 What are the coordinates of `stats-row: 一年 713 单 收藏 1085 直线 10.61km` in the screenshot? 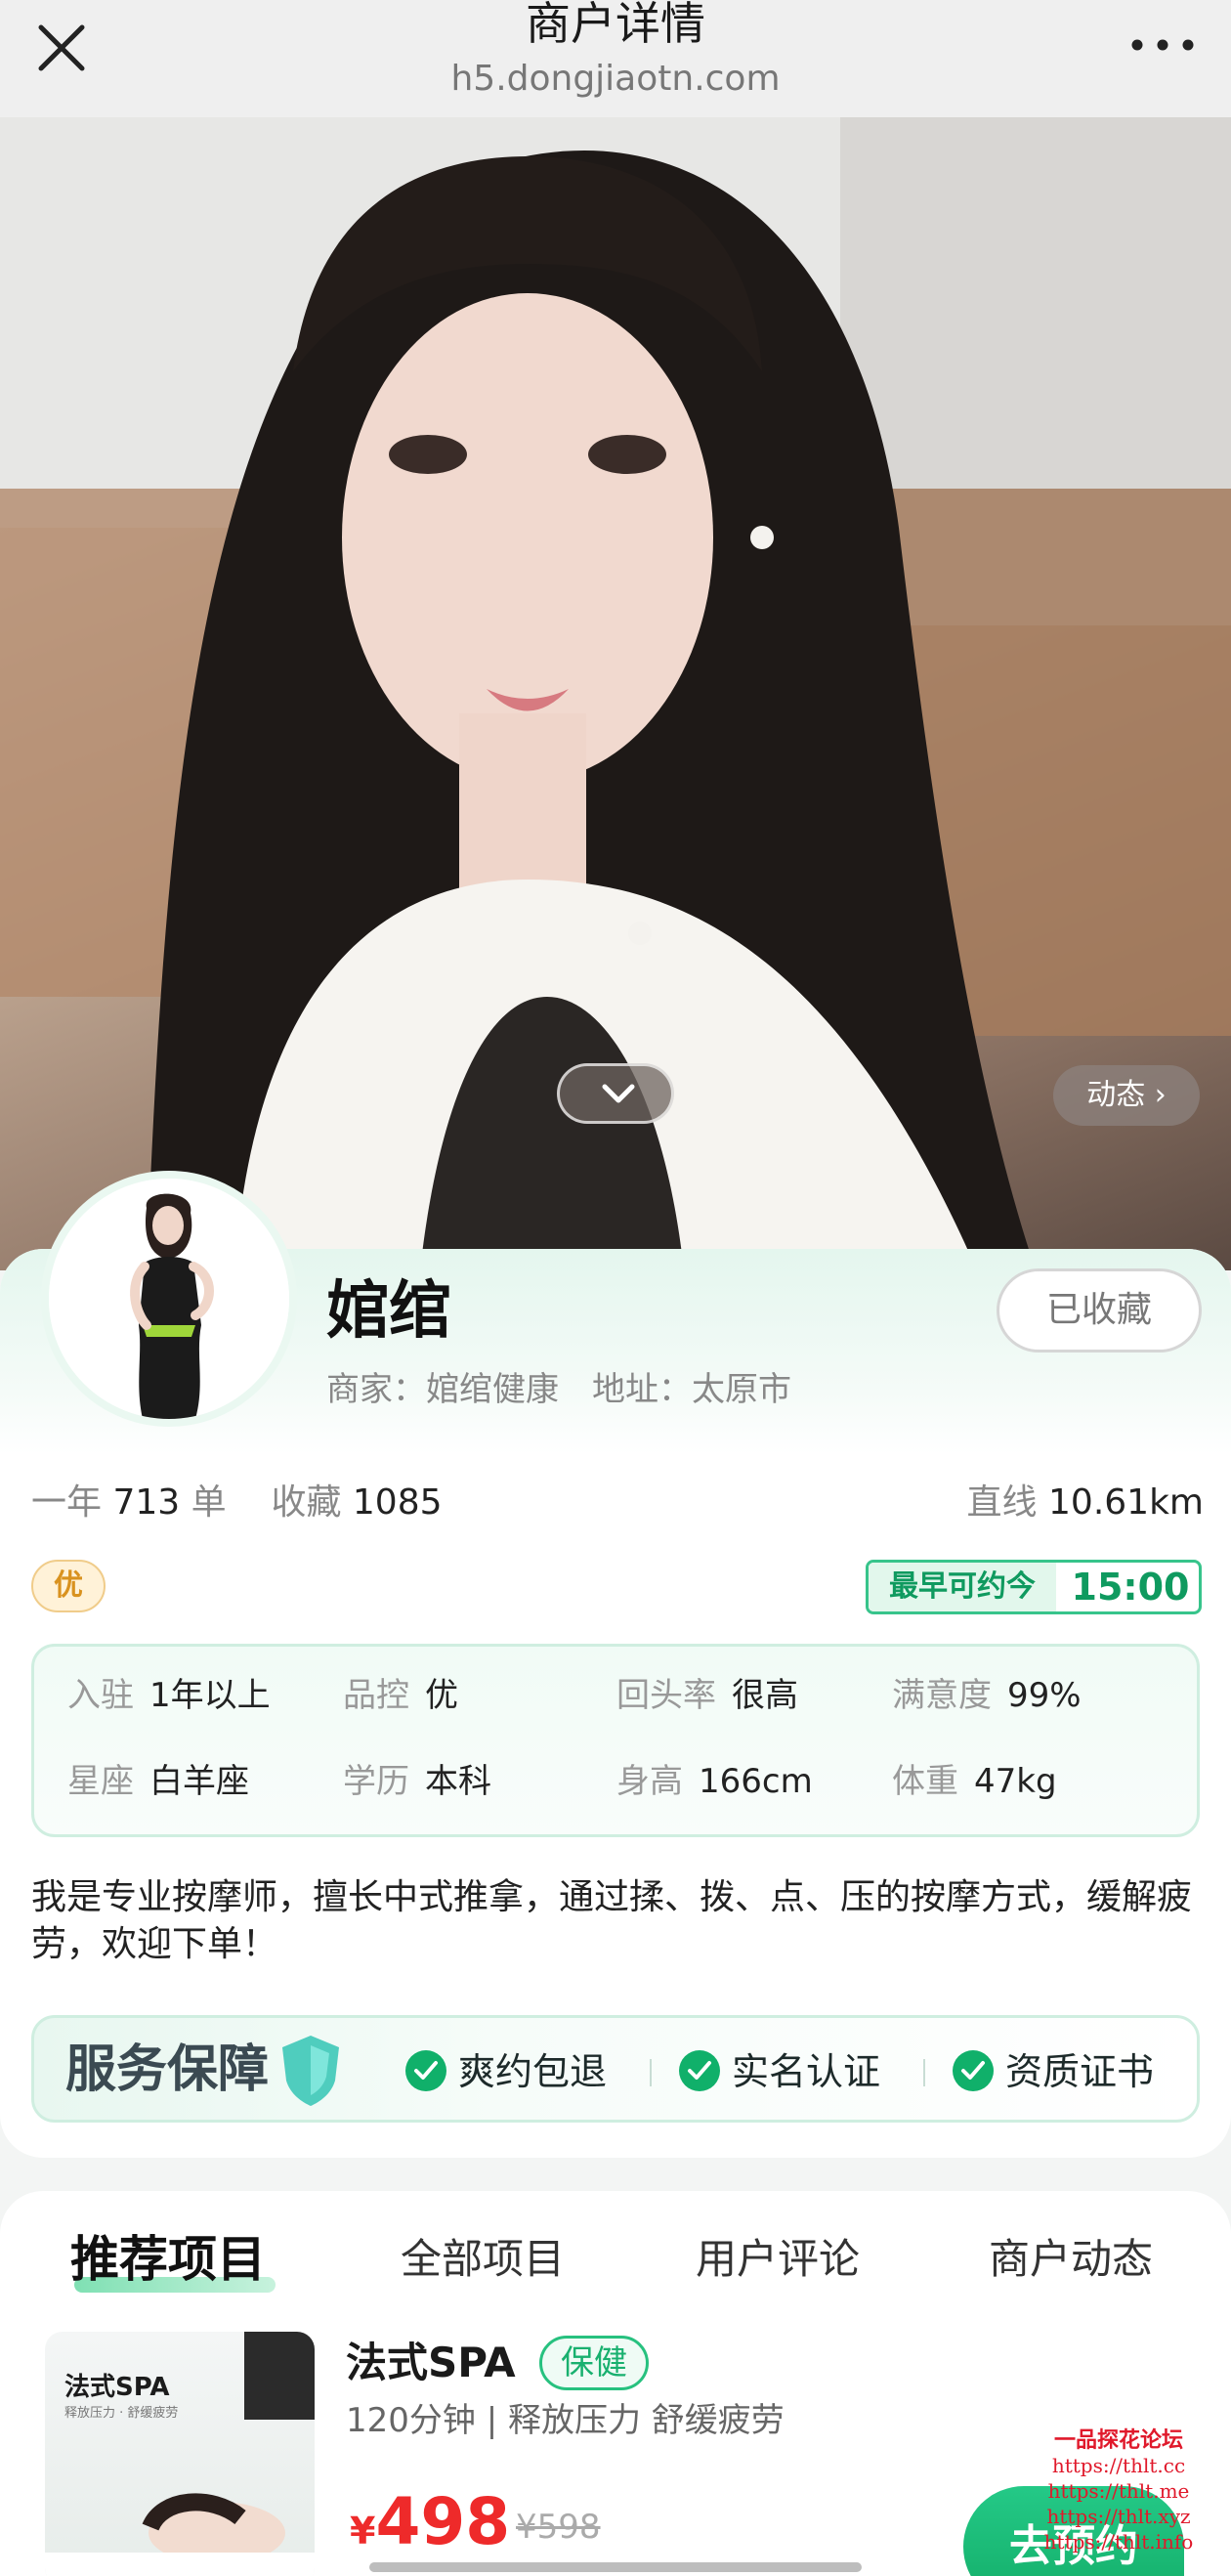 It's located at (617, 1503).